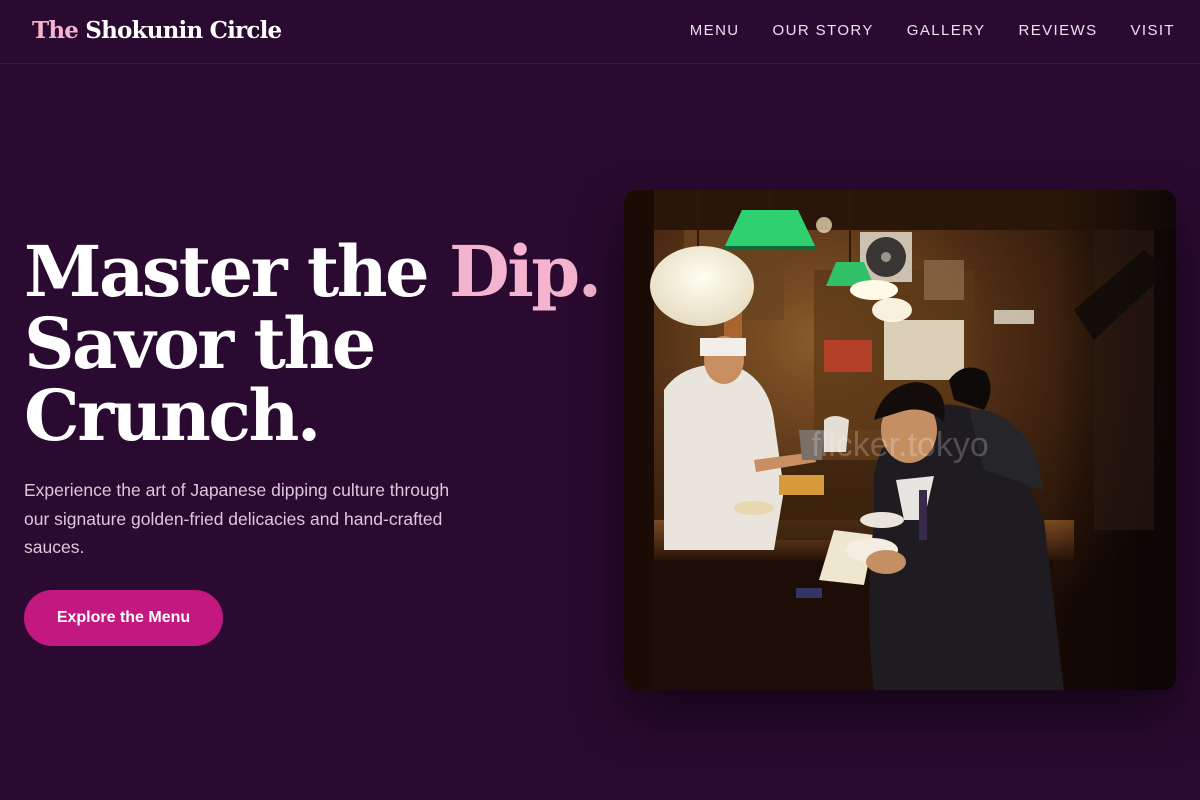 The width and height of the screenshot is (1200, 800). What do you see at coordinates (946, 30) in the screenshot?
I see `nav-link-gallery: GALLERY` at bounding box center [946, 30].